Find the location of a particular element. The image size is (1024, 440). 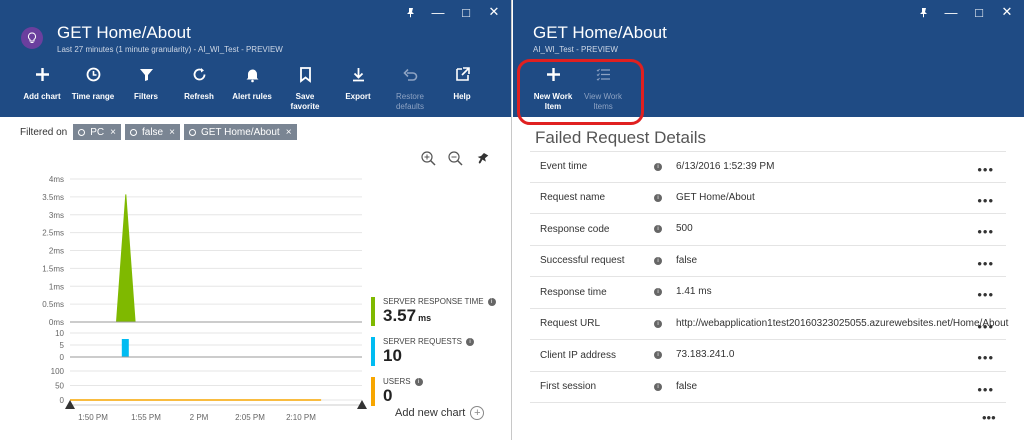

y-tick-label: 1.5ms is located at coordinates (53, 268).